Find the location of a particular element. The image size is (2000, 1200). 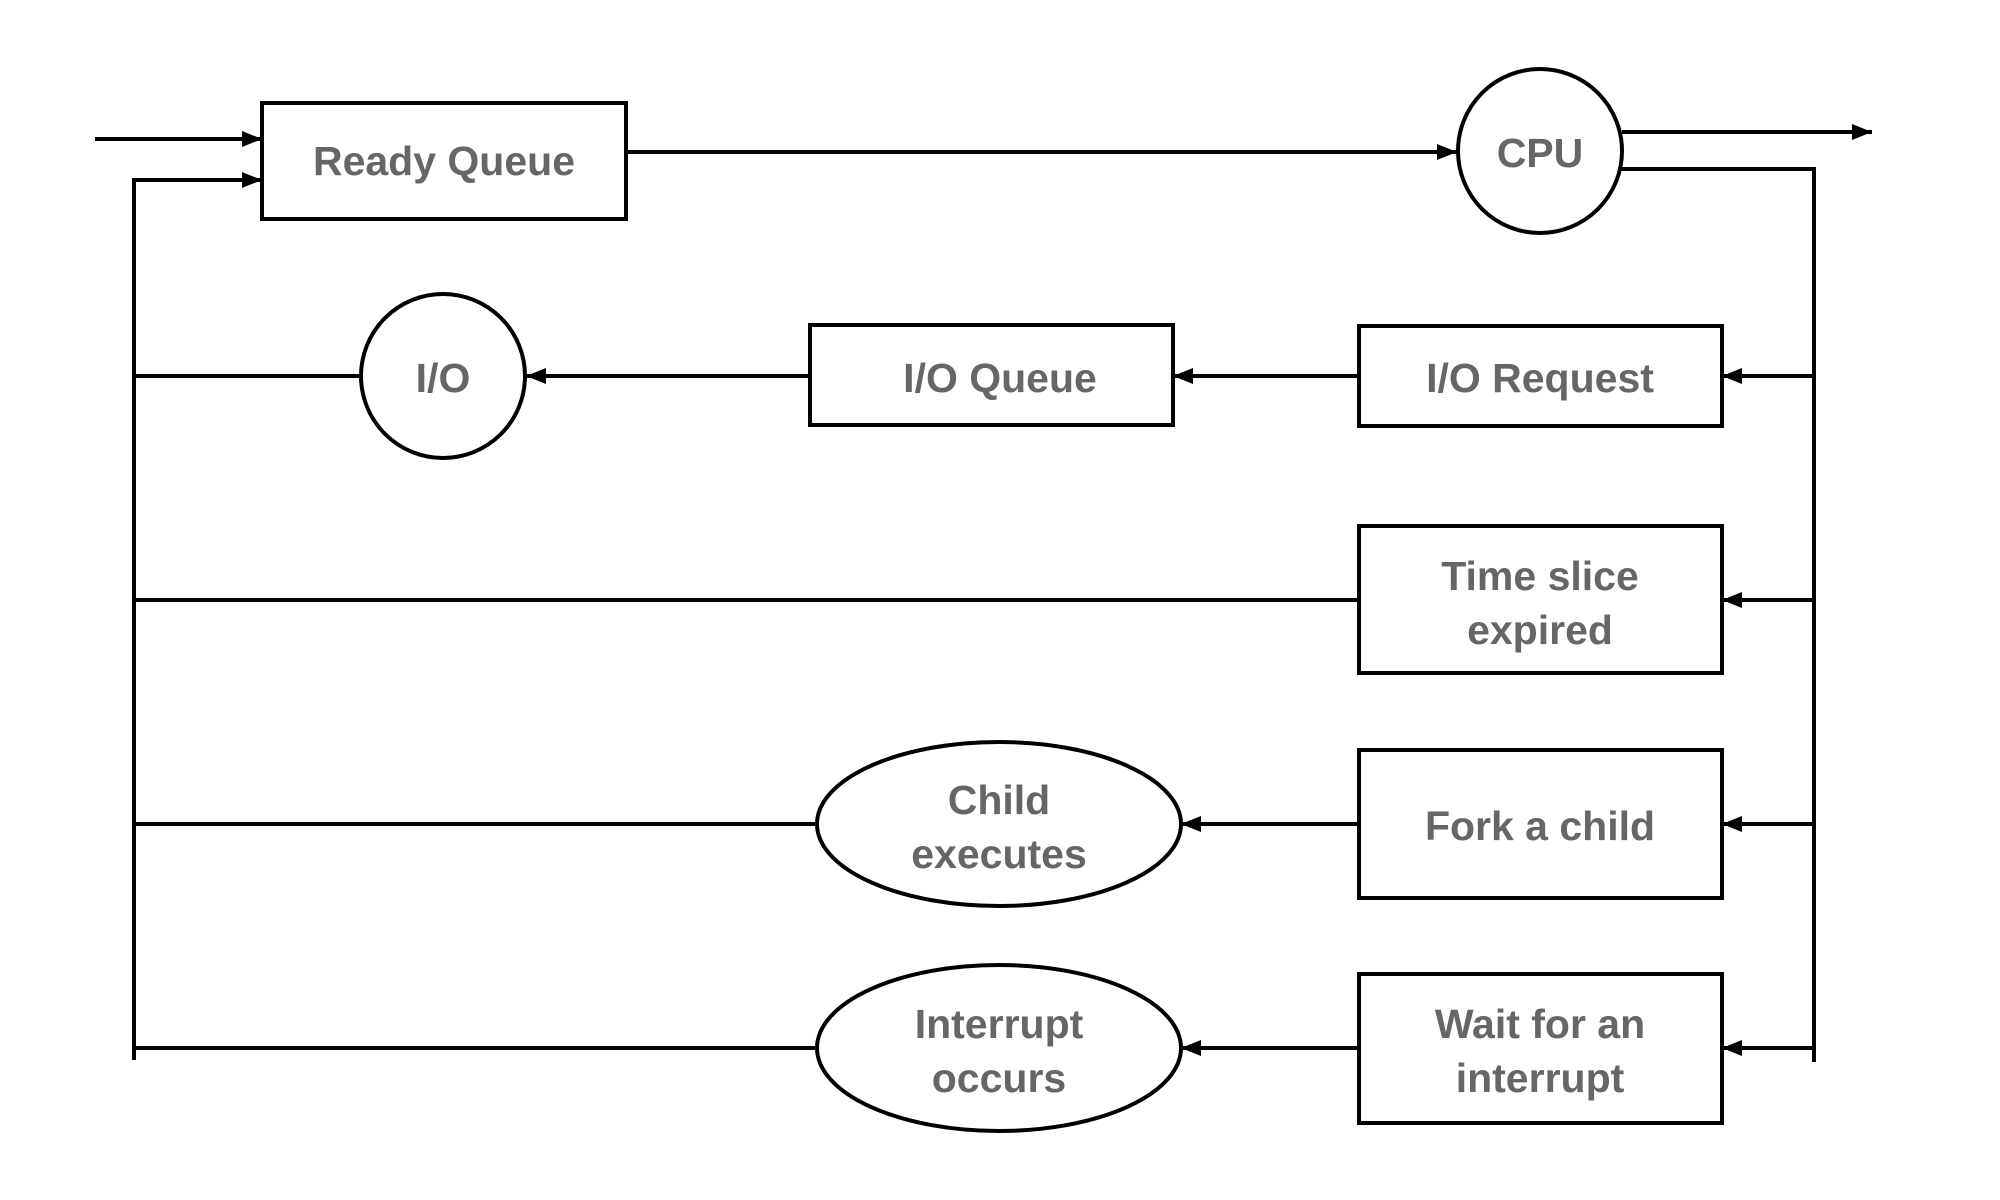

io-request-label: I/O Request is located at coordinates (1540, 378).